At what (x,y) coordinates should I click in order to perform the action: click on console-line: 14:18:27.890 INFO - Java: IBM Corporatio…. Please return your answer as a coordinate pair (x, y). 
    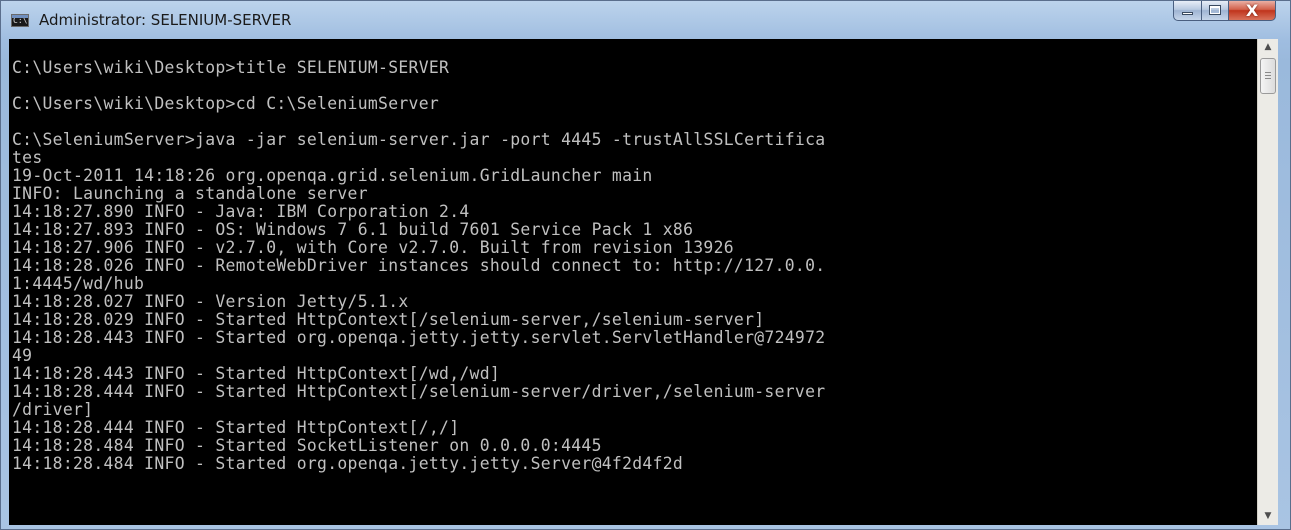
    Looking at the image, I should click on (241, 211).